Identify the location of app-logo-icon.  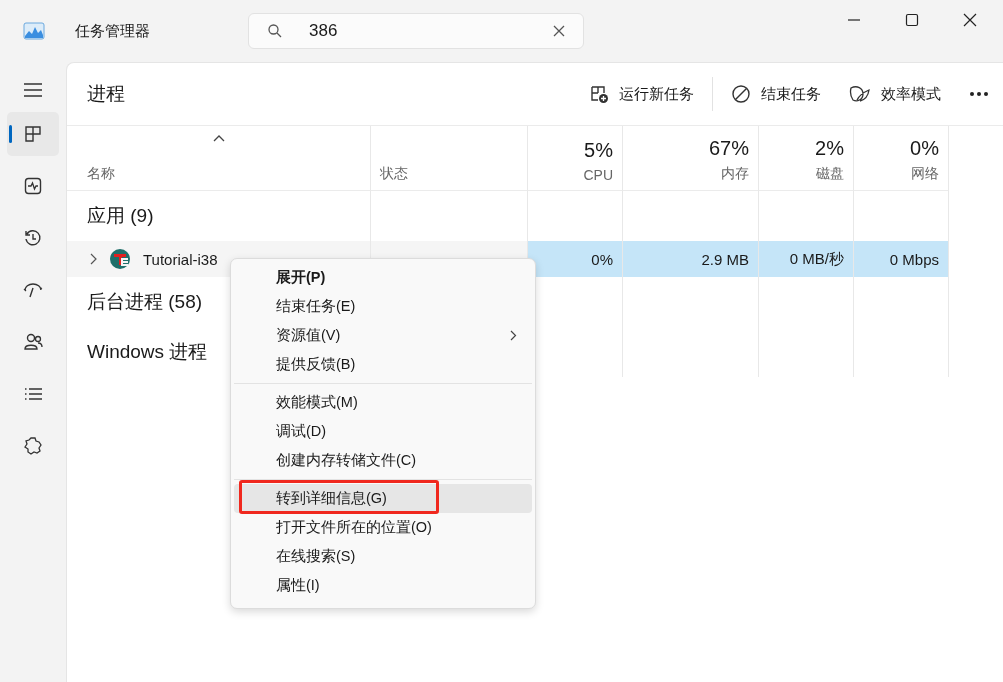
(34, 31).